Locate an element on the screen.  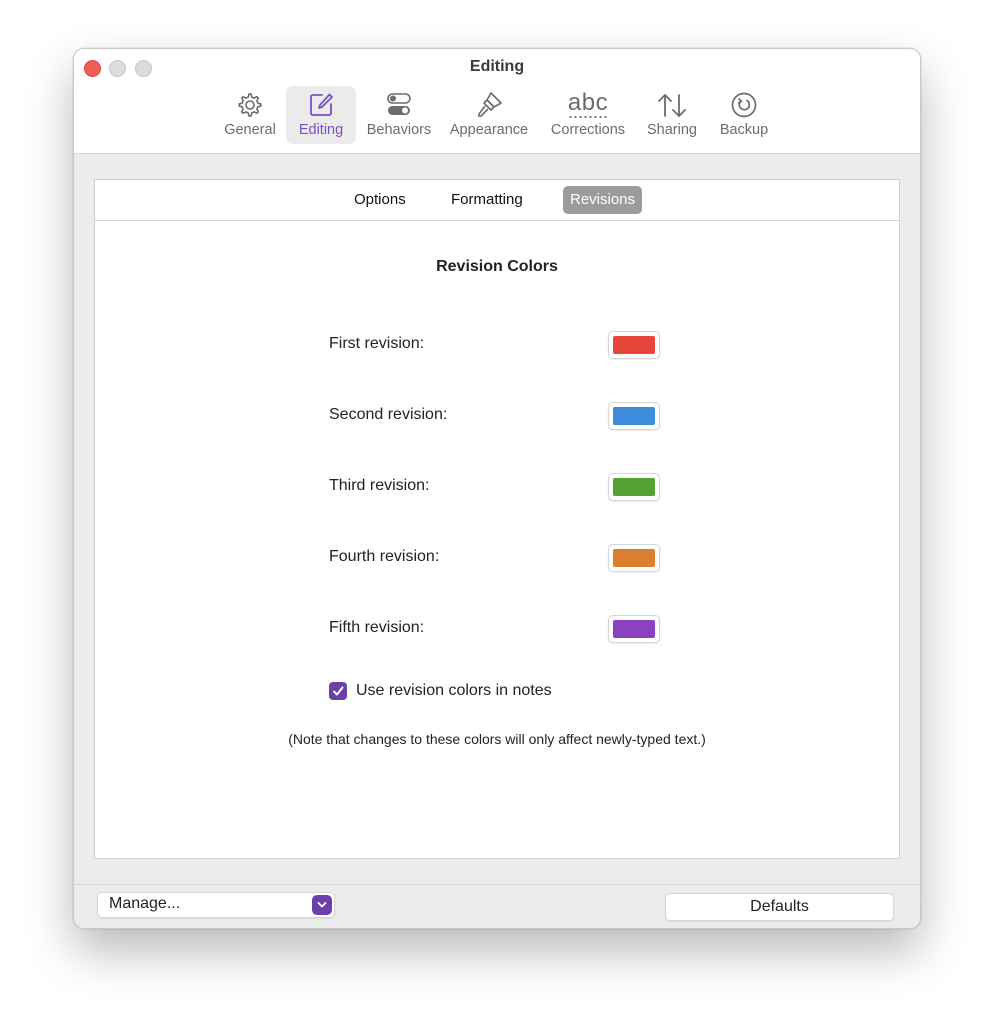
segmented-control: Options Formatting Revisions is located at coordinates (497, 200).